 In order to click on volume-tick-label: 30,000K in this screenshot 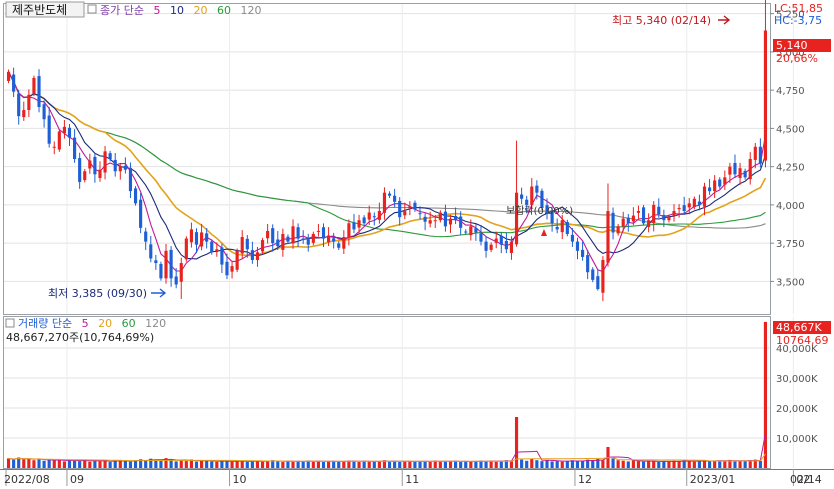, I will do `click(797, 379)`.